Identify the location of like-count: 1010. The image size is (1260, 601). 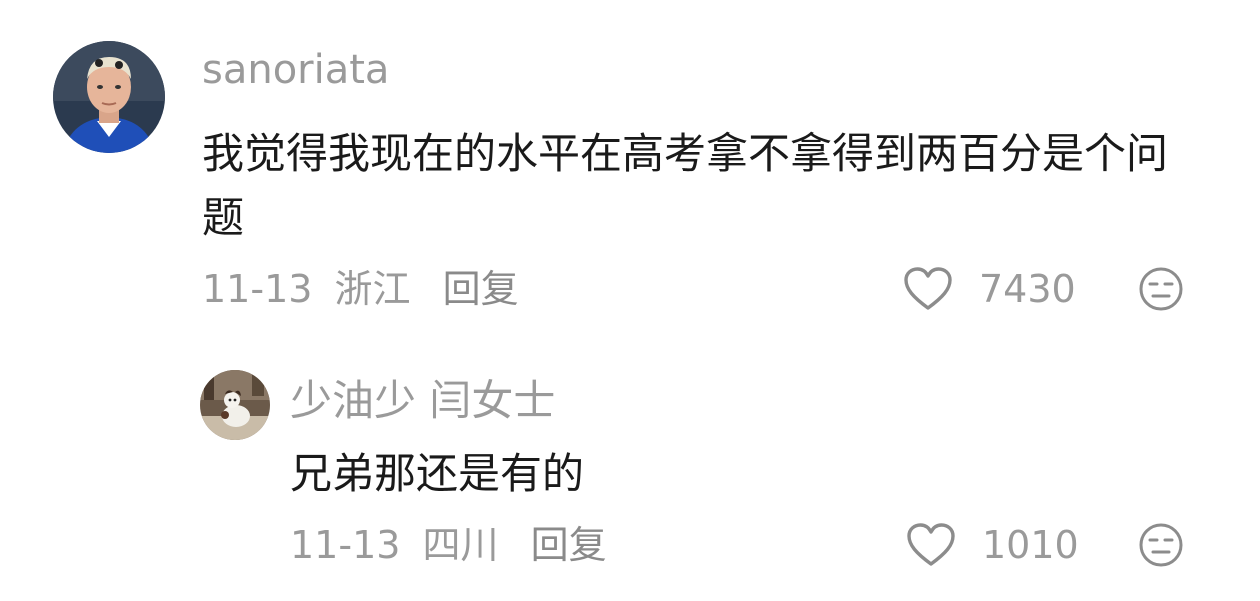
(1030, 545).